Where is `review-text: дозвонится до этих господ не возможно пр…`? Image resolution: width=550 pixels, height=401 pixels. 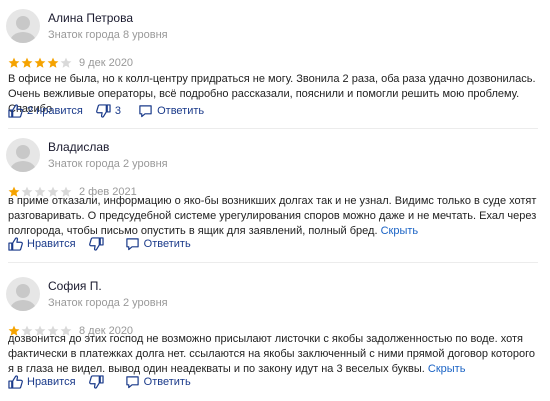 review-text: дозвонится до этих господ не возможно пр… is located at coordinates (273, 354).